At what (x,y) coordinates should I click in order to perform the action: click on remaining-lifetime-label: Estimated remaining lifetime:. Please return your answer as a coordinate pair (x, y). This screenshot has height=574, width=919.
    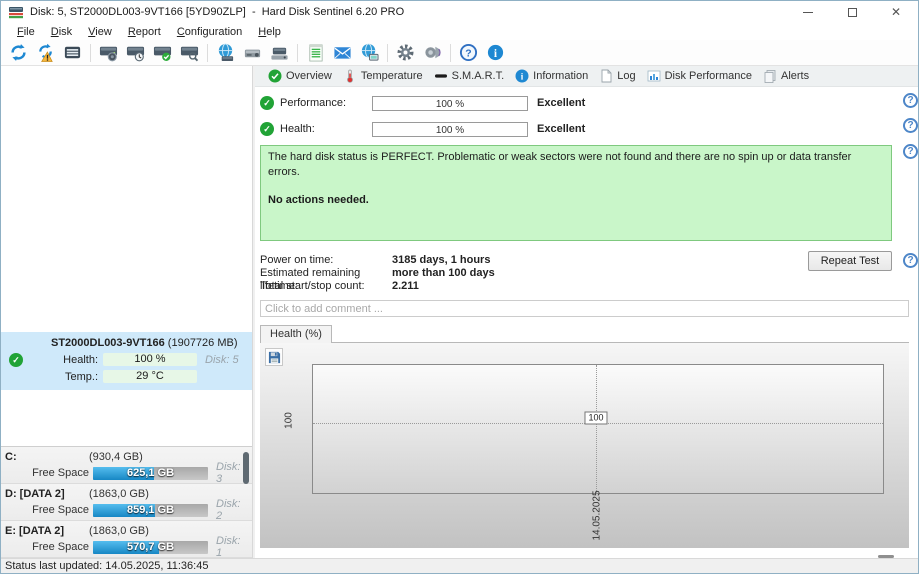
    Looking at the image, I should click on (310, 279).